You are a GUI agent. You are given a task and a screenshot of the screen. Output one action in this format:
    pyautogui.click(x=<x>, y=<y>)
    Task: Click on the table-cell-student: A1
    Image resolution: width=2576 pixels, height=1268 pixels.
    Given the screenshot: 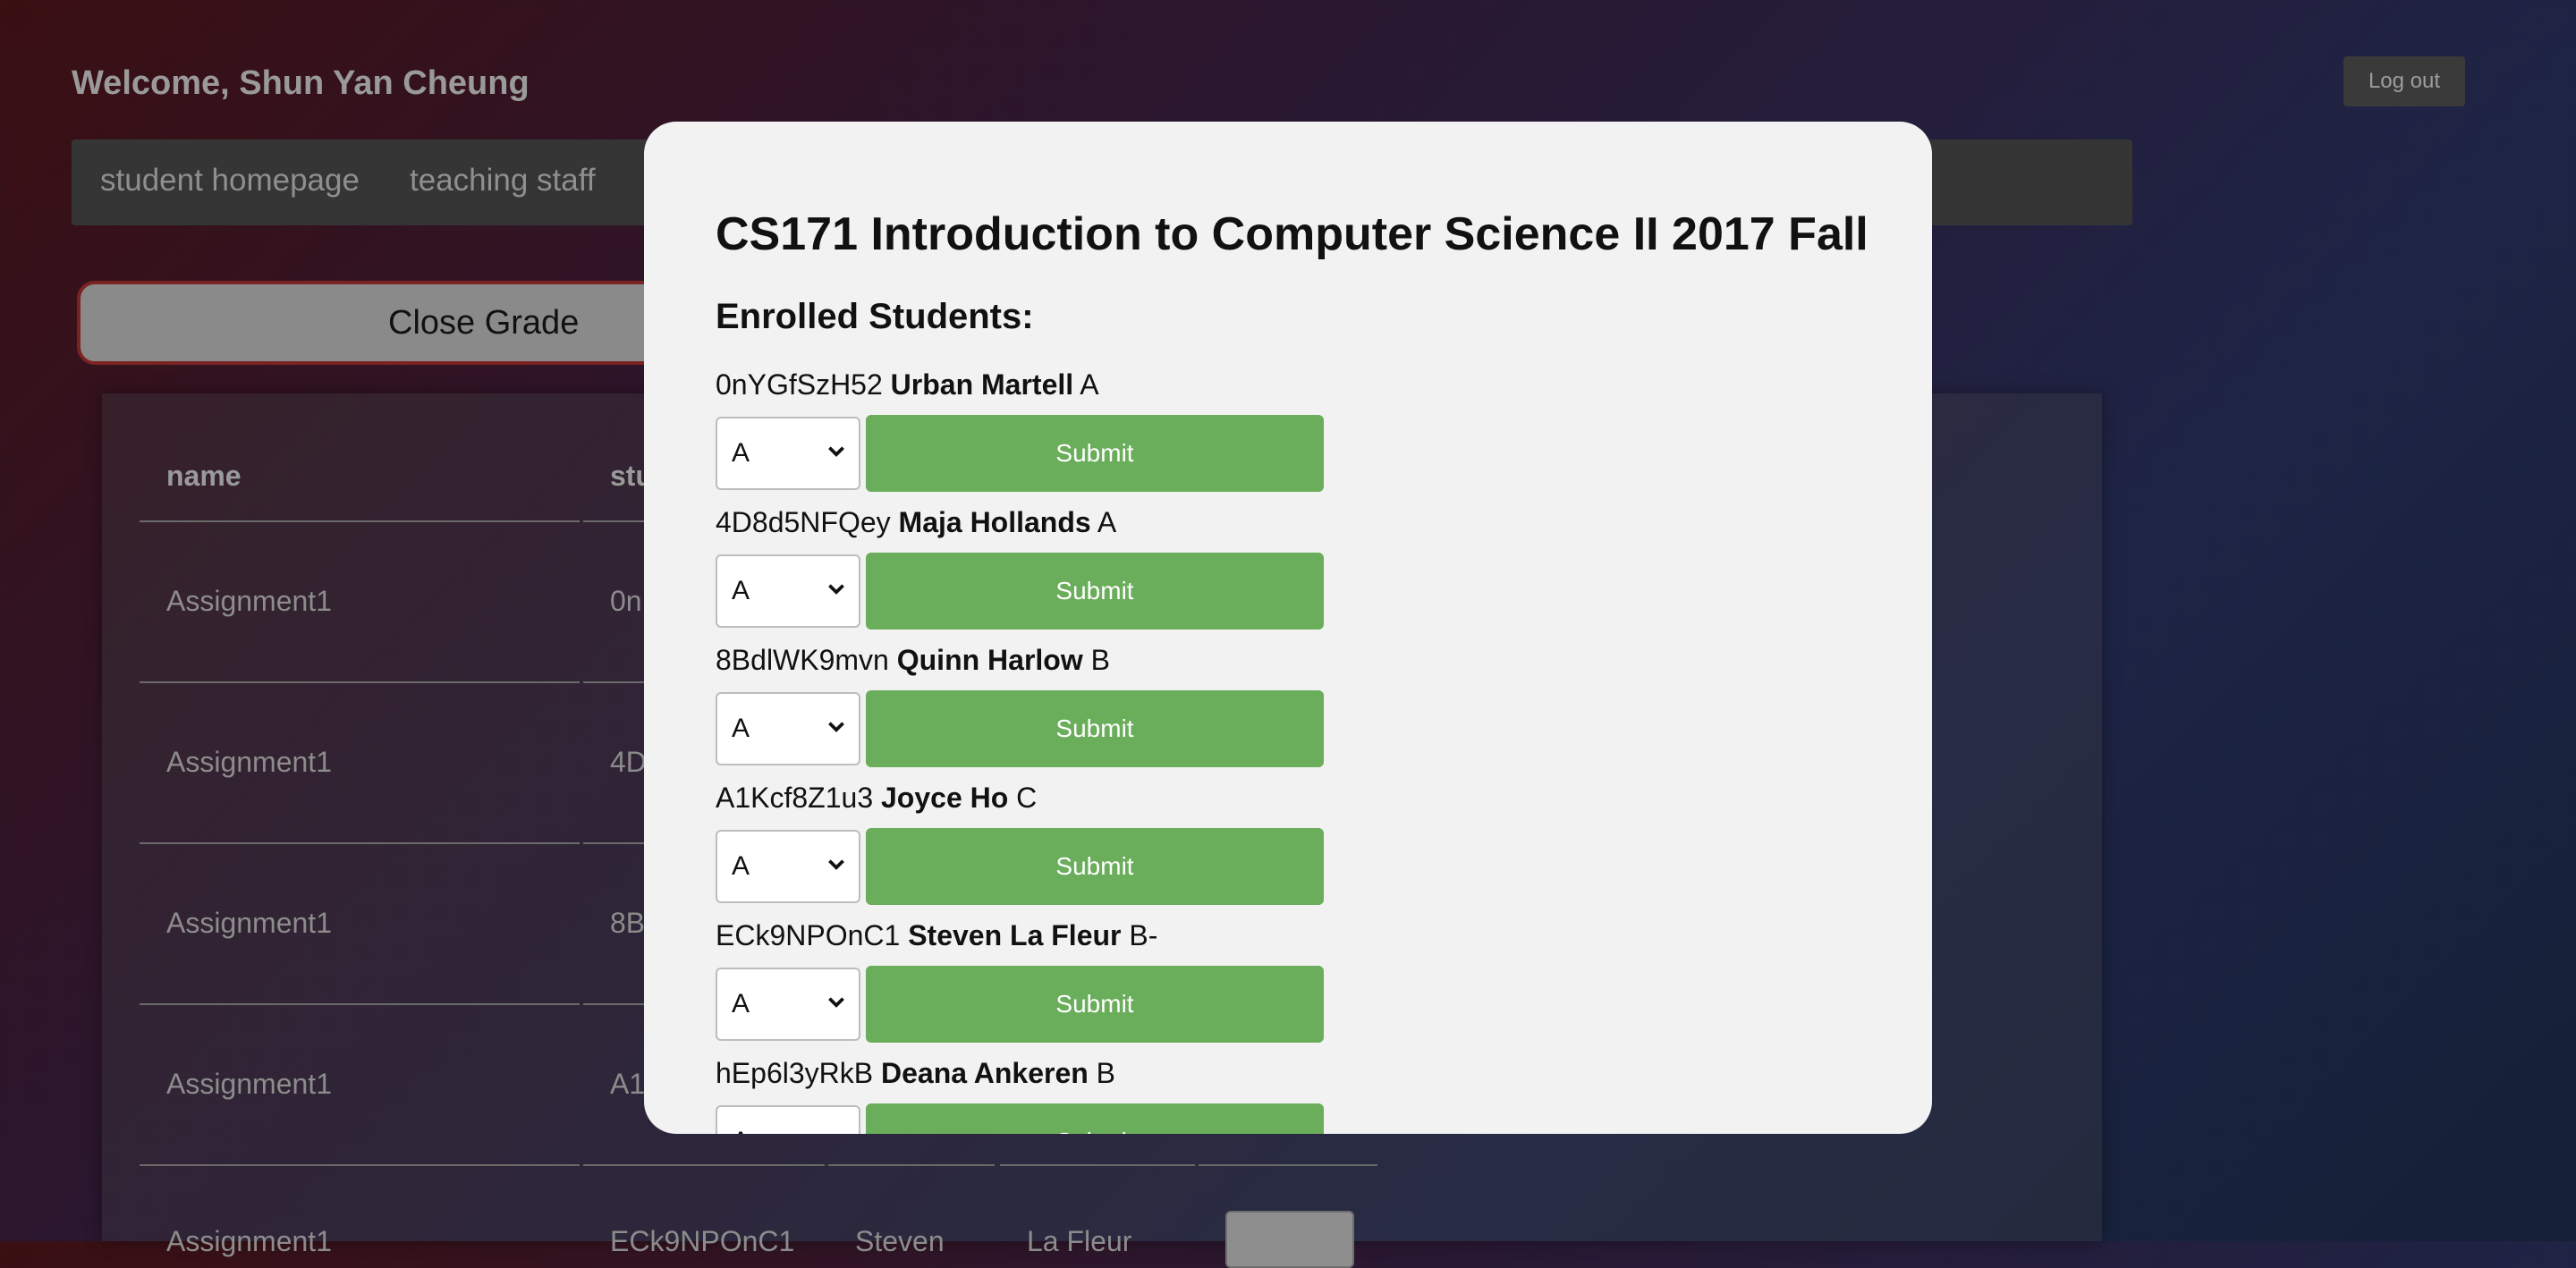 What is the action you would take?
    pyautogui.click(x=628, y=1084)
    